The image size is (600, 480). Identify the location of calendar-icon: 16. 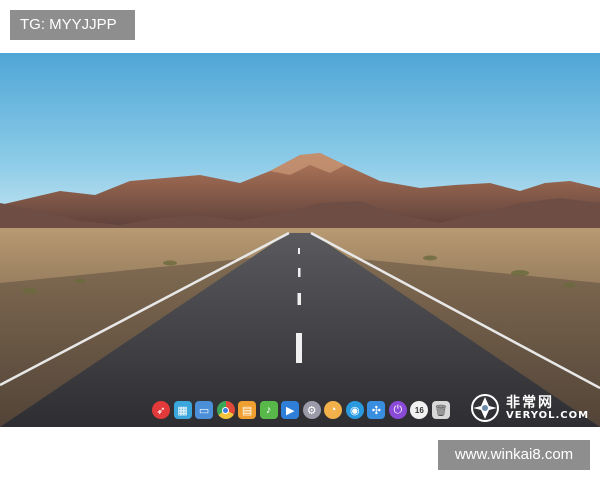
(419, 410).